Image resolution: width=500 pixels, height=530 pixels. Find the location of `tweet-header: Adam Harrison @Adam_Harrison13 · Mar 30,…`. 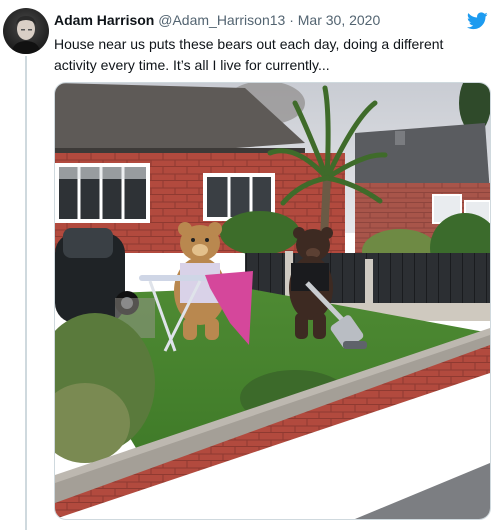

tweet-header: Adam Harrison @Adam_Harrison13 · Mar 30,… is located at coordinates (217, 20).